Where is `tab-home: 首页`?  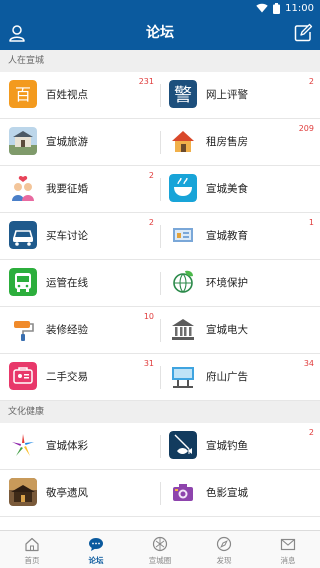 tab-home: 首页 is located at coordinates (32, 549).